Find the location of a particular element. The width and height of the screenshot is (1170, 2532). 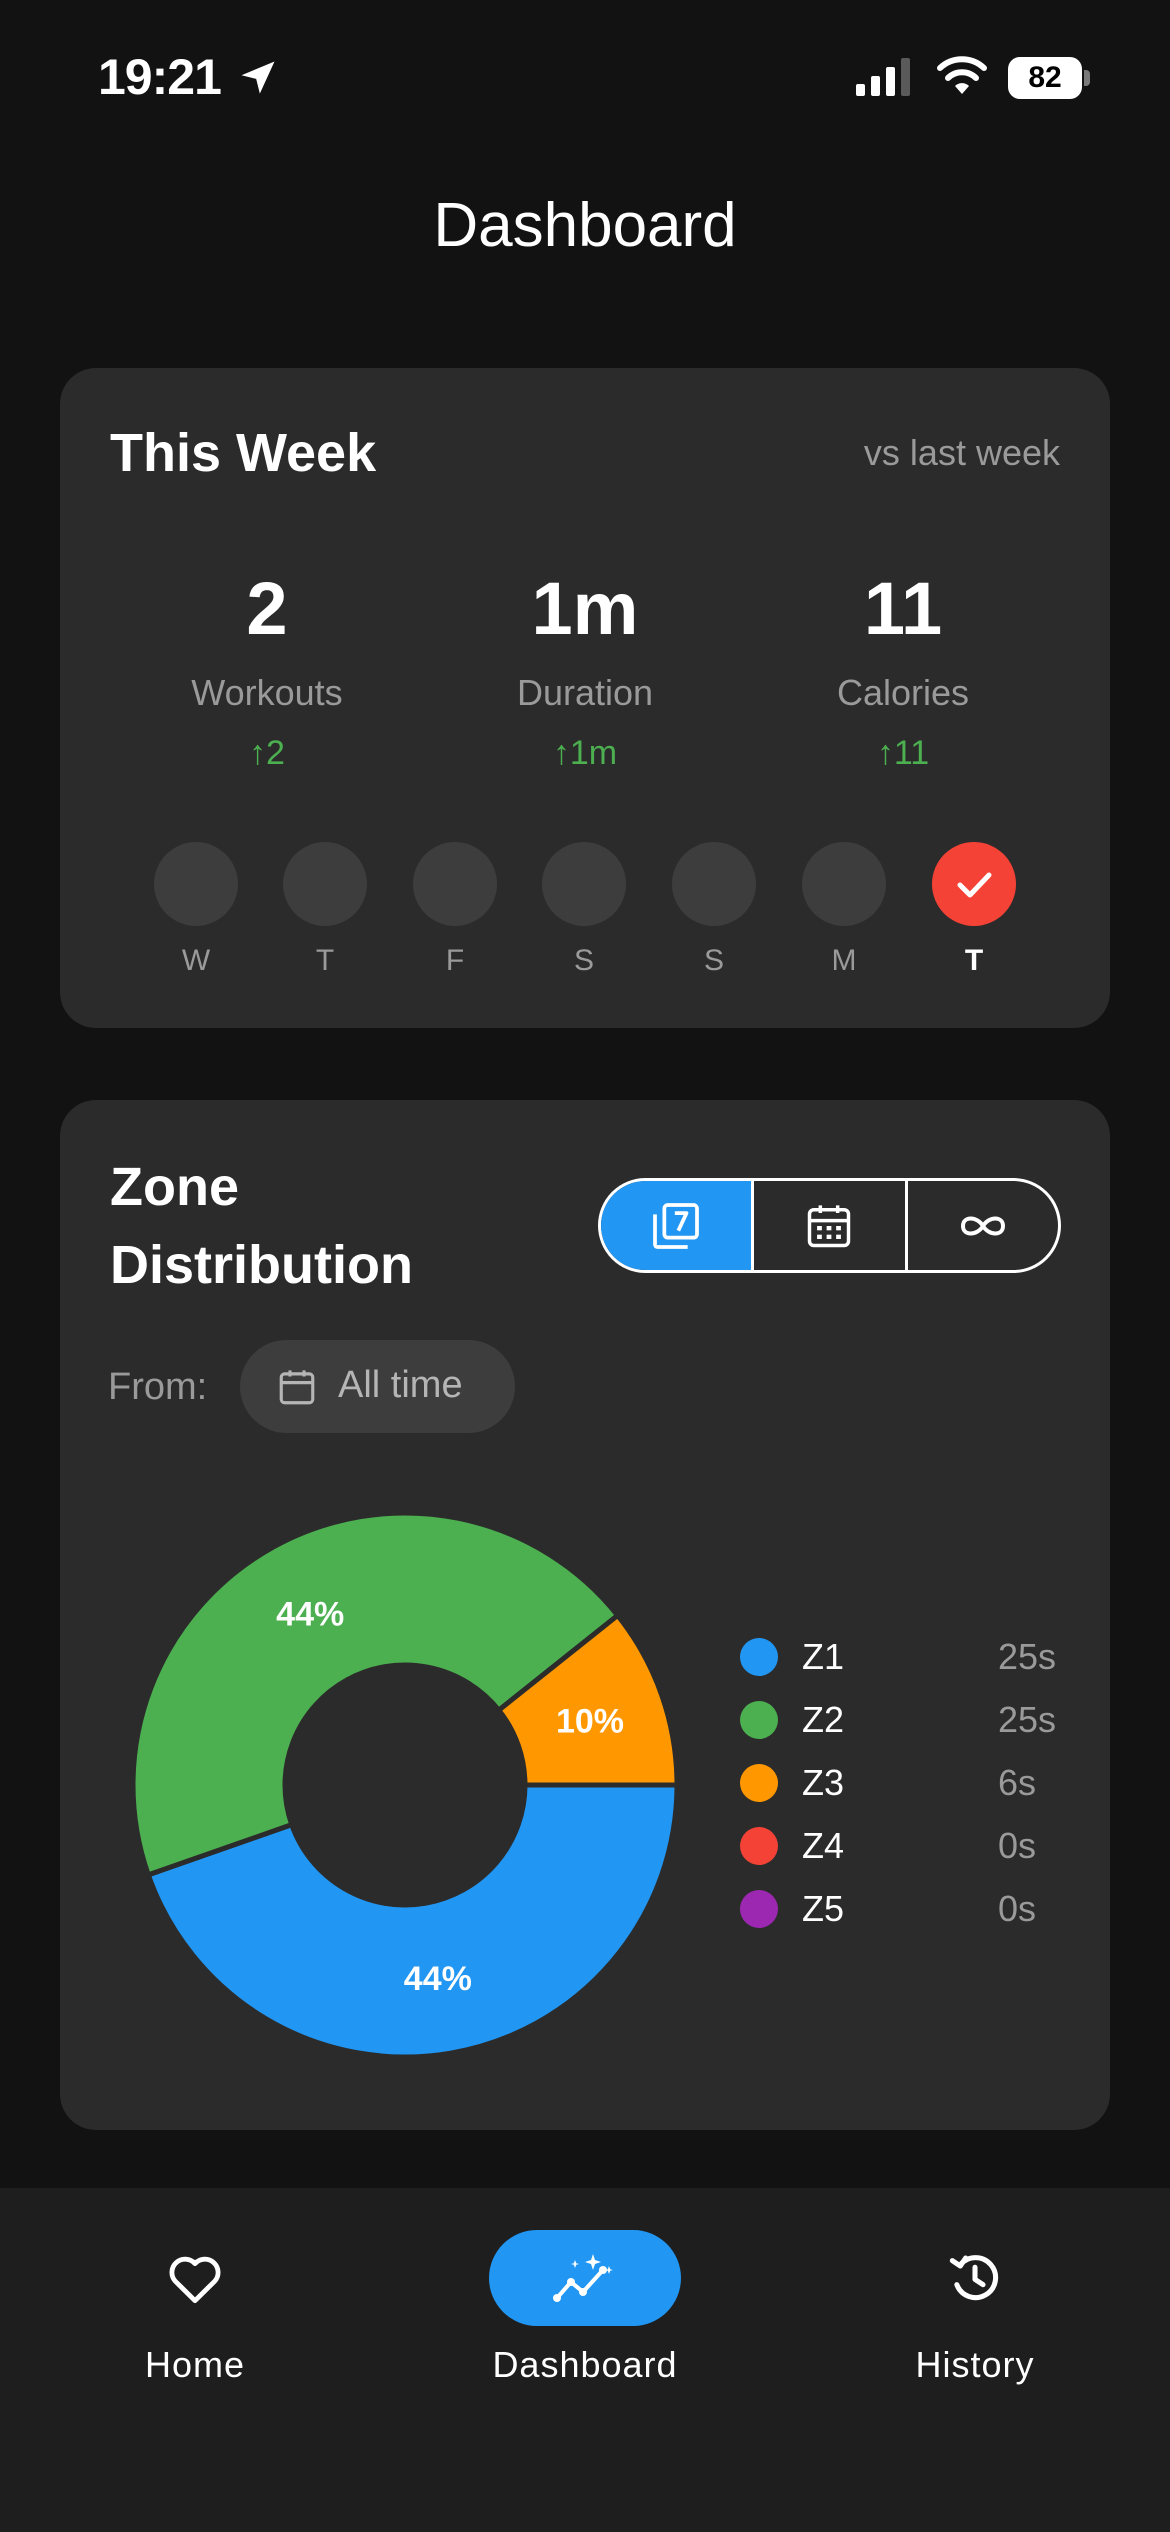

range-segmented-control is located at coordinates (829, 1225).